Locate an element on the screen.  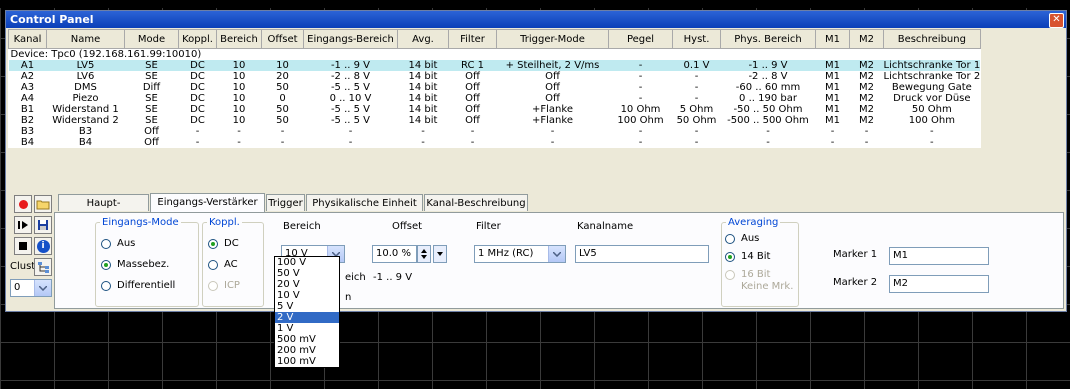
eingangsbereich-label: eich is located at coordinates (355, 277).